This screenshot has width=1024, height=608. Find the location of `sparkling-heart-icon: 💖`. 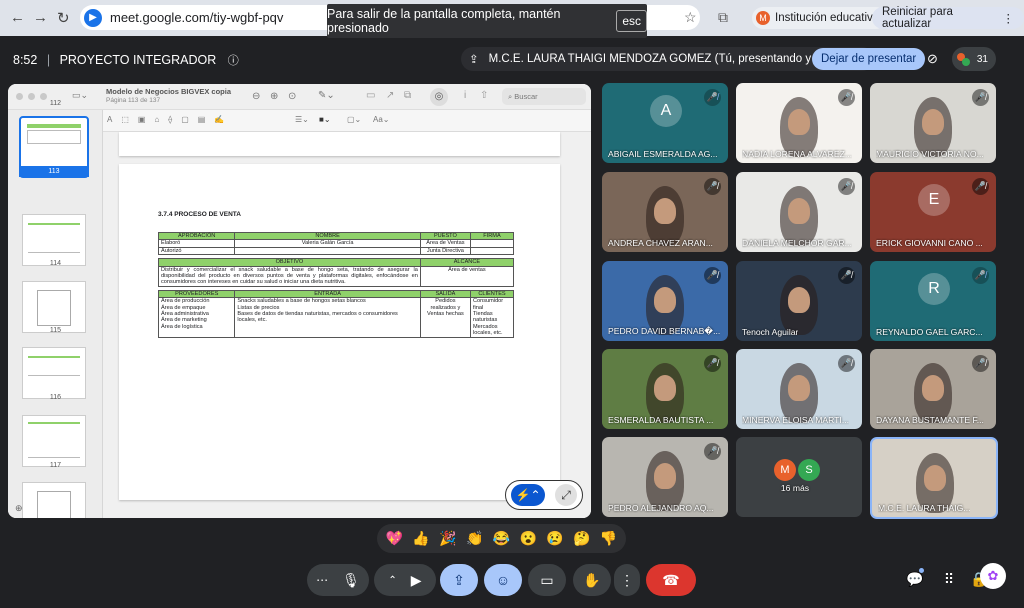

sparkling-heart-icon: 💖 is located at coordinates (394, 538).